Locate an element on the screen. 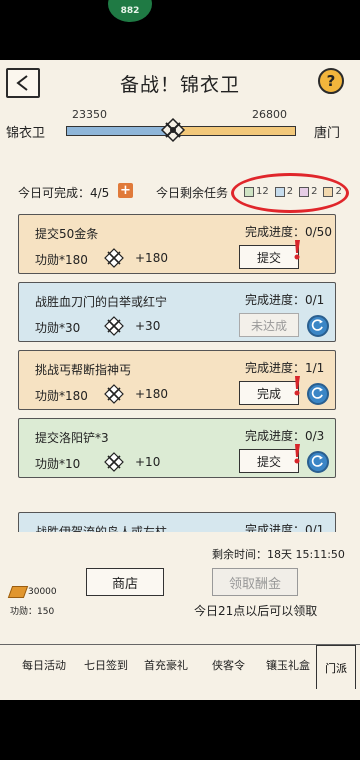 The width and height of the screenshot is (360, 760). left-score: 23350 is located at coordinates (89, 114).